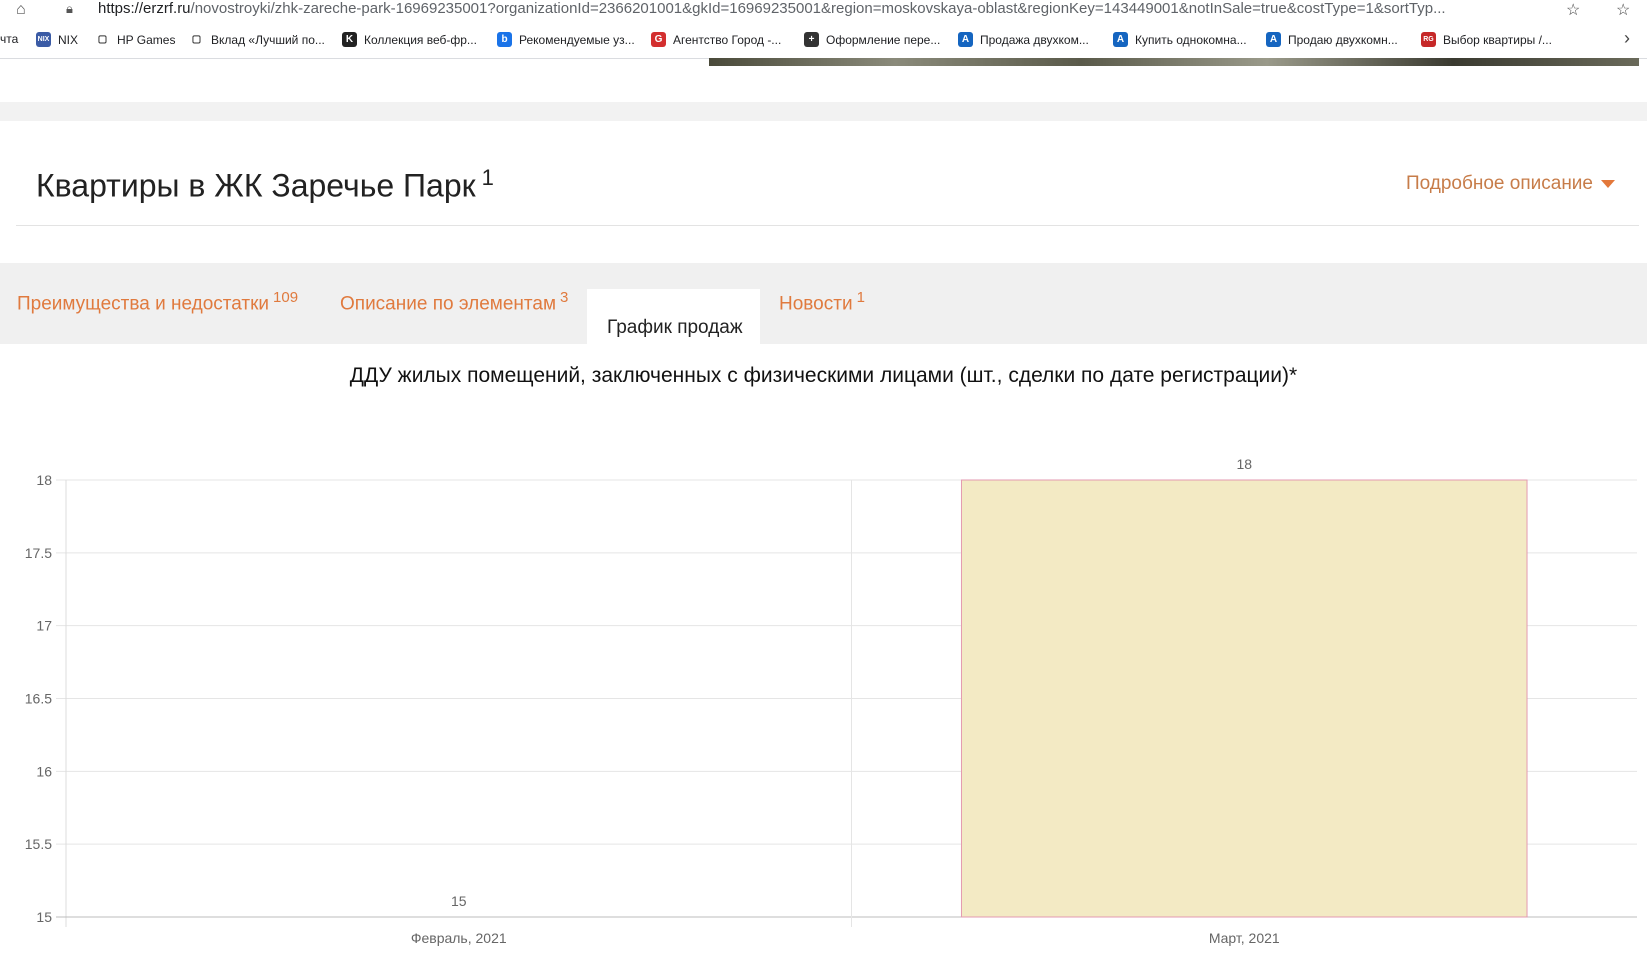 Image resolution: width=1647 pixels, height=966 pixels. Describe the element at coordinates (21, 10) in the screenshot. I see `home-icon: ⌂` at that location.